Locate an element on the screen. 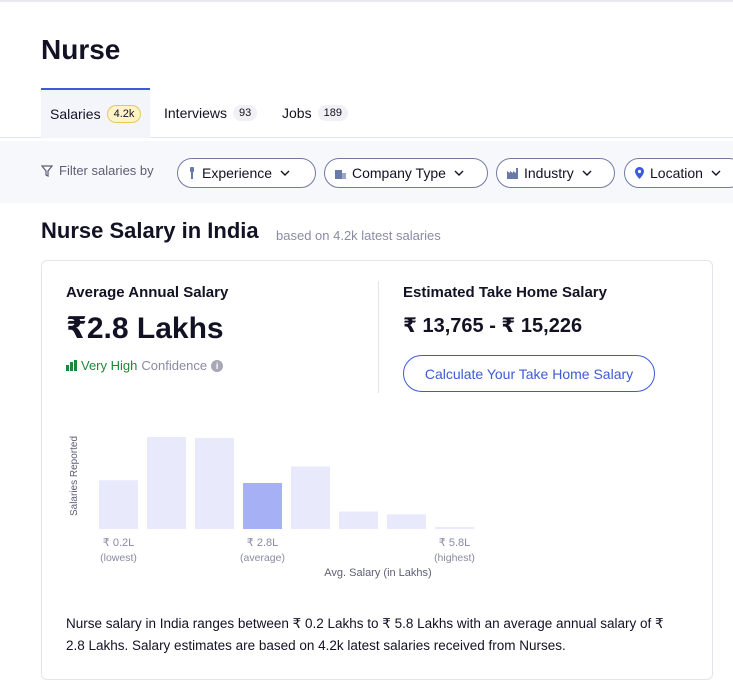 Image resolution: width=733 pixels, height=683 pixels. filter-industry-dropdown: Industry is located at coordinates (555, 173).